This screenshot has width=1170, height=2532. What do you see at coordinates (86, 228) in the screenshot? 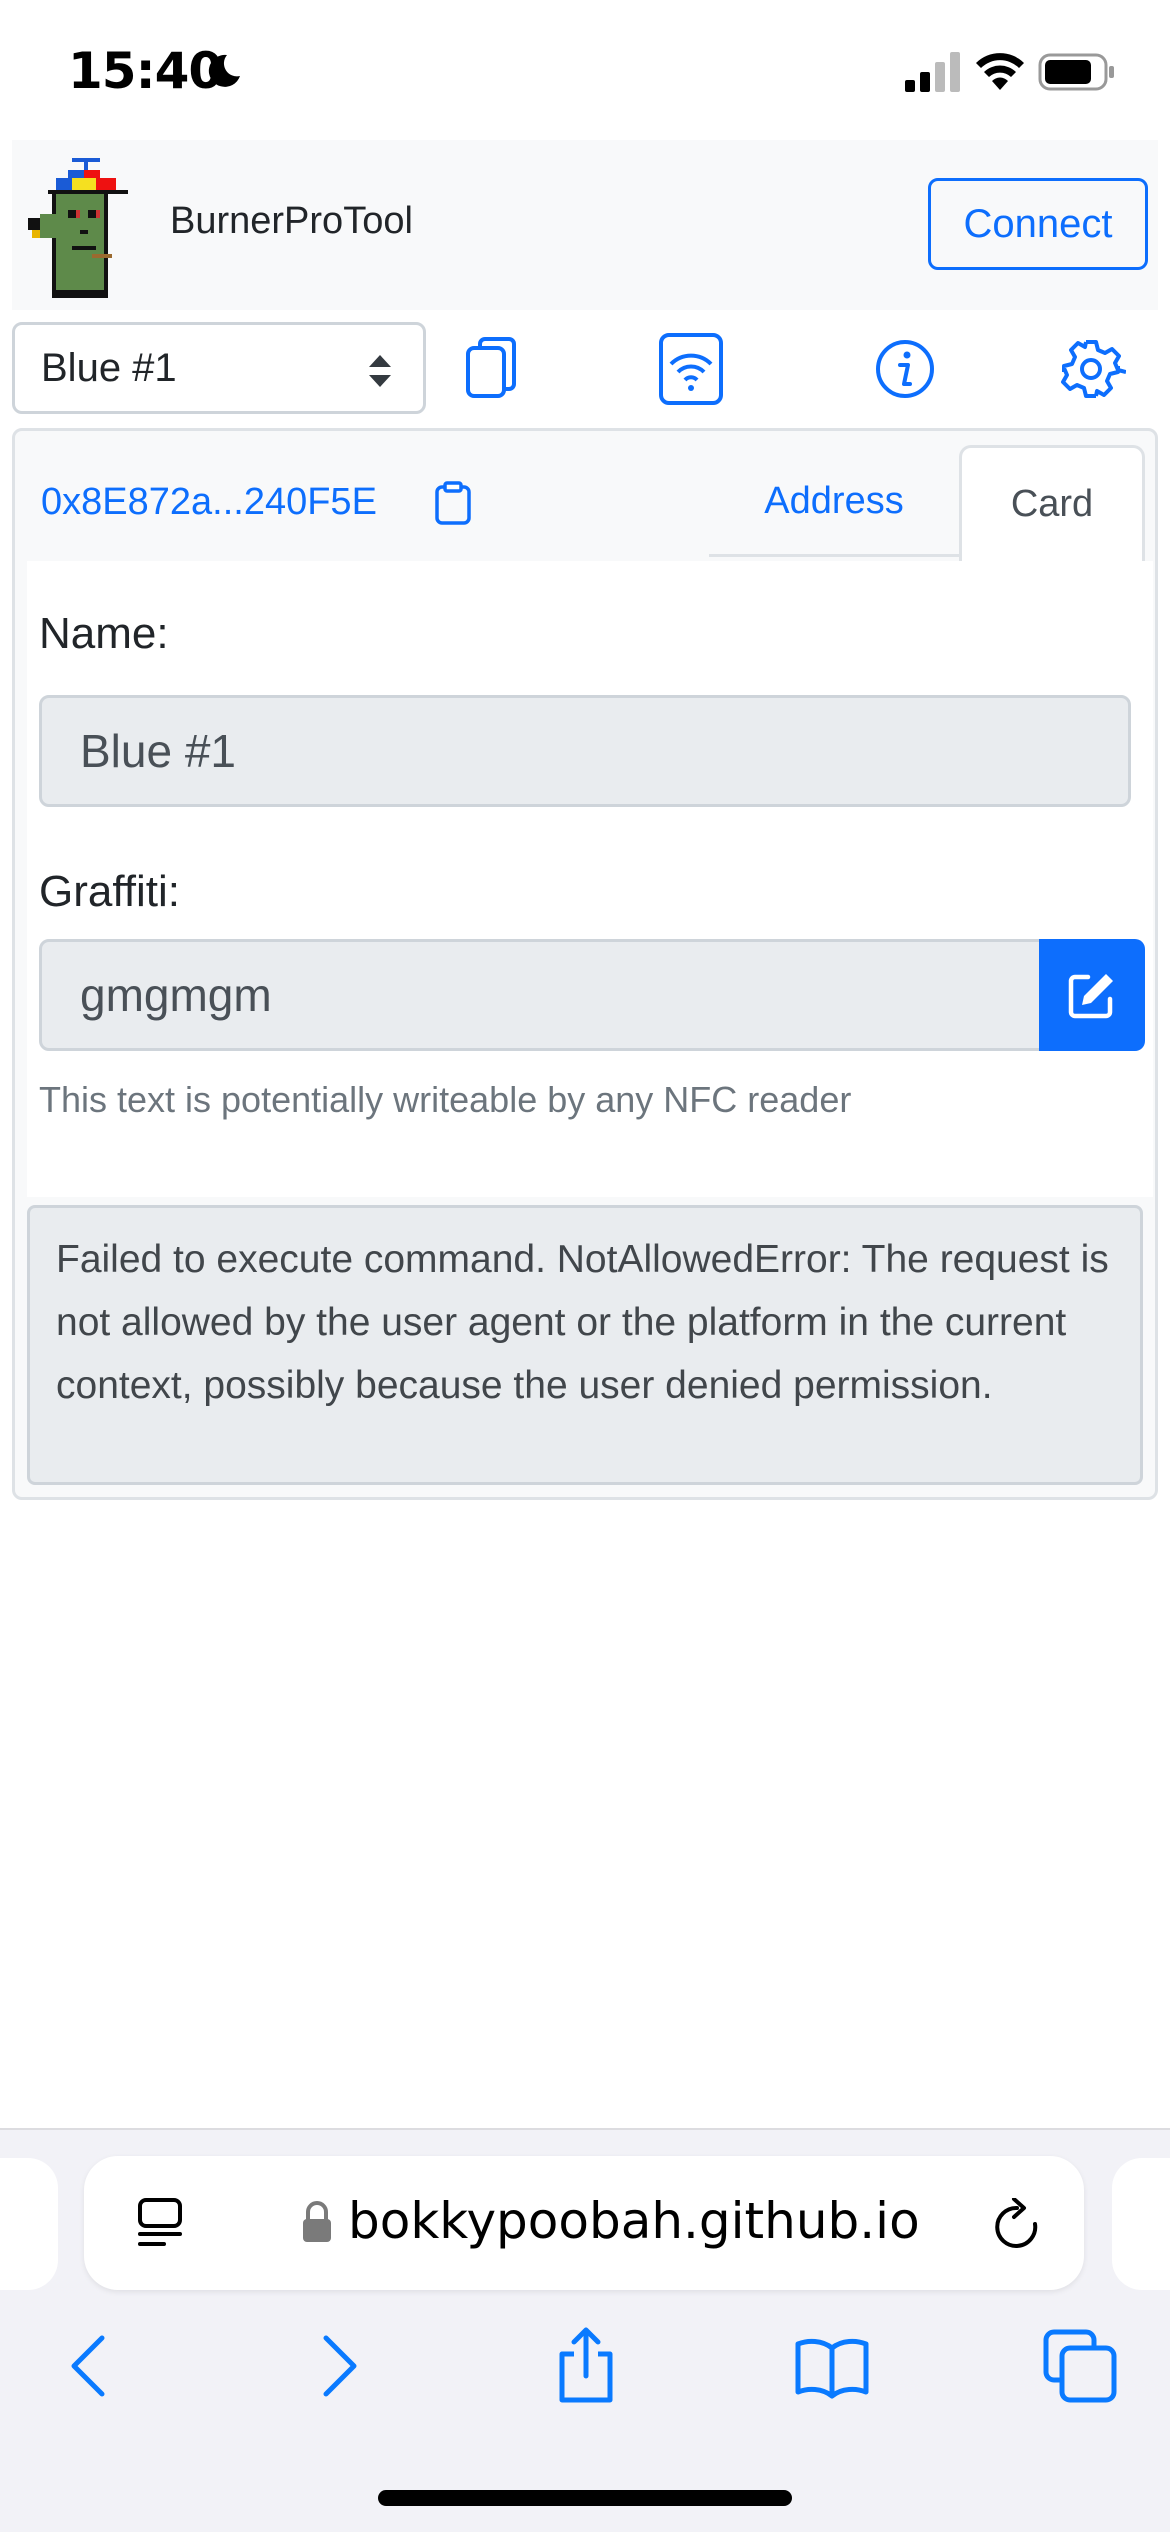
I see `punk-logo-icon` at bounding box center [86, 228].